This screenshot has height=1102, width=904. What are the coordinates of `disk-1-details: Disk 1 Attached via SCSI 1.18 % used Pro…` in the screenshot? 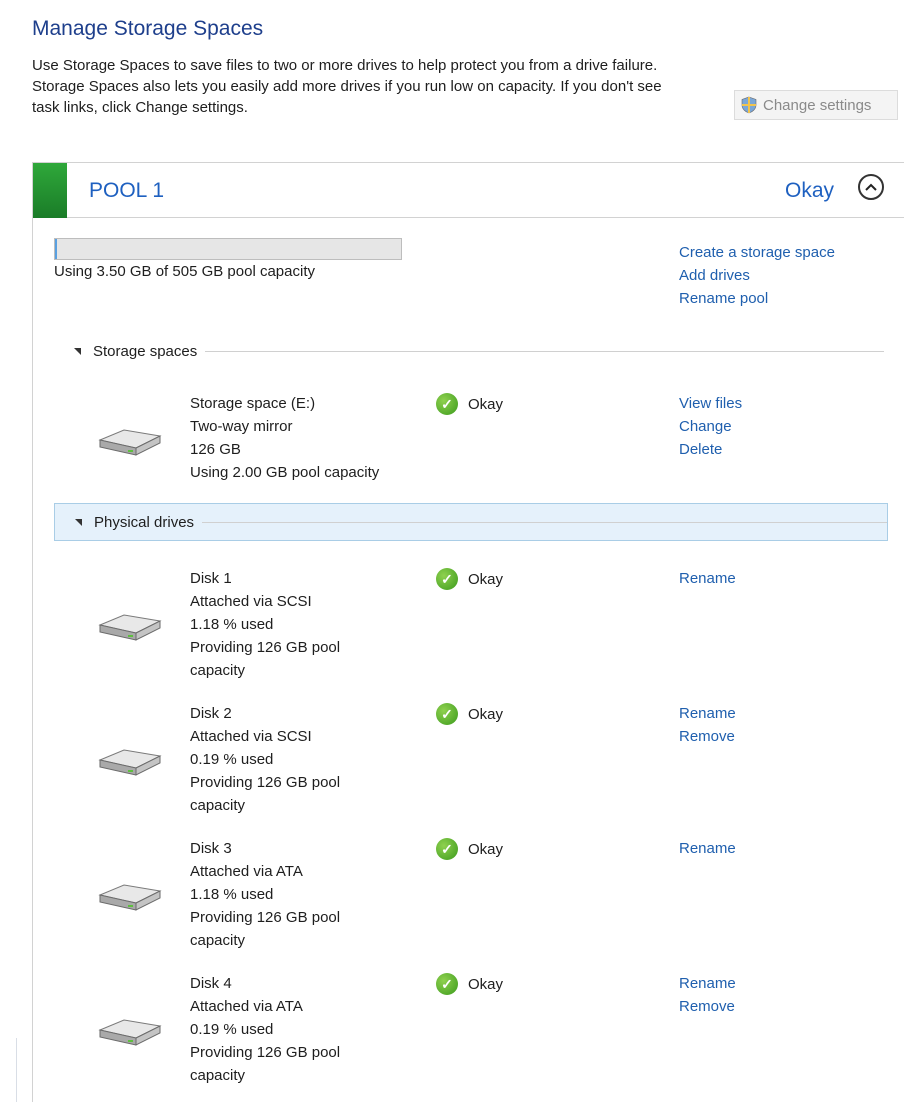 It's located at (265, 624).